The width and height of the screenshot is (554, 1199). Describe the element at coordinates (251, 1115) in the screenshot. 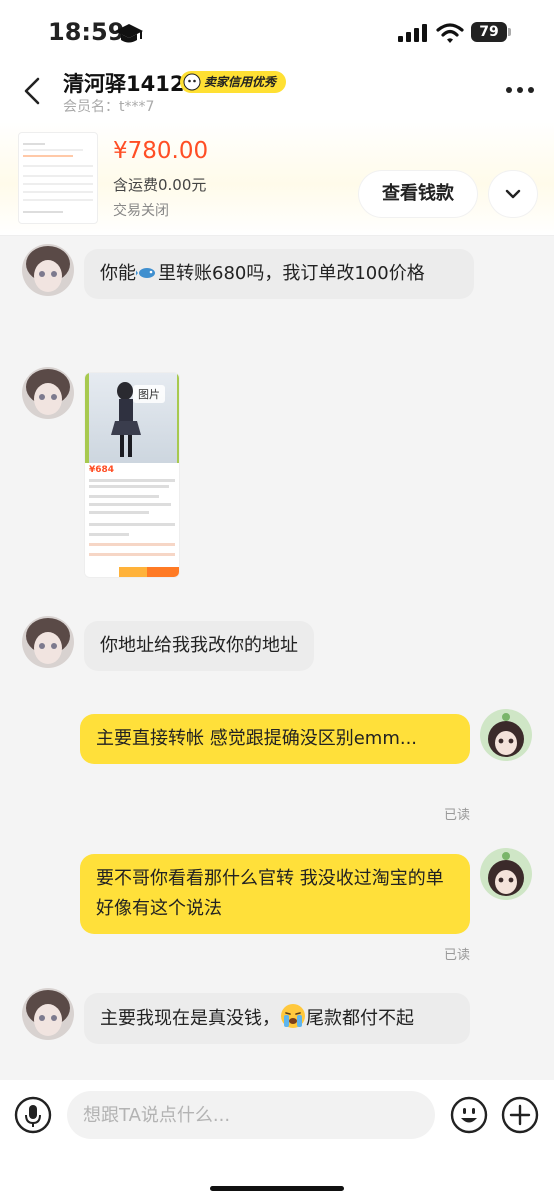

I see `message-input` at that location.